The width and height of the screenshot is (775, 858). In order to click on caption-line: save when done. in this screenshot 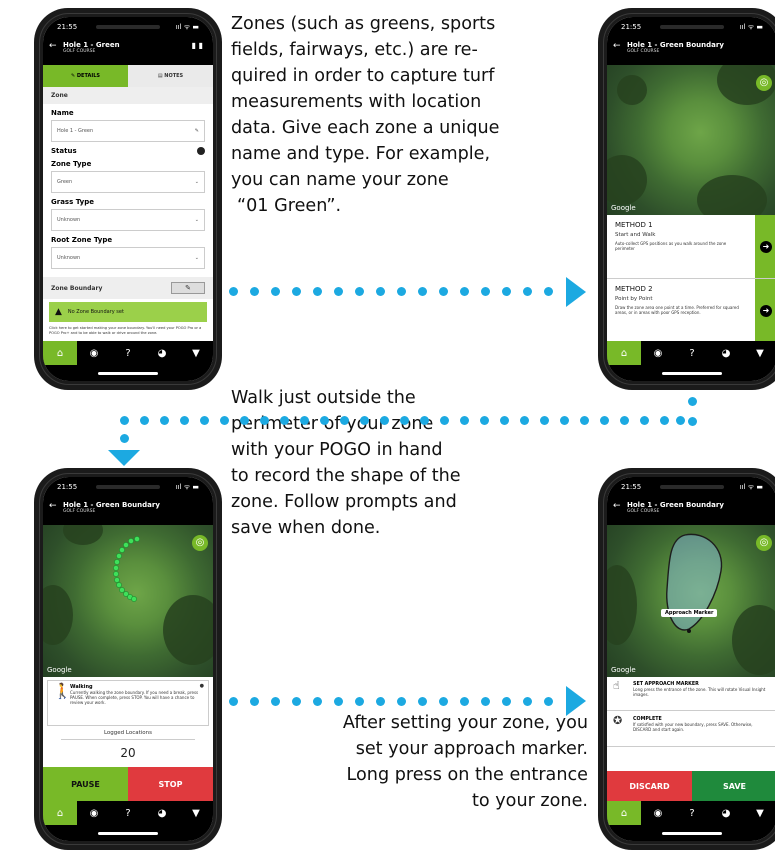, I will do `click(306, 528)`.